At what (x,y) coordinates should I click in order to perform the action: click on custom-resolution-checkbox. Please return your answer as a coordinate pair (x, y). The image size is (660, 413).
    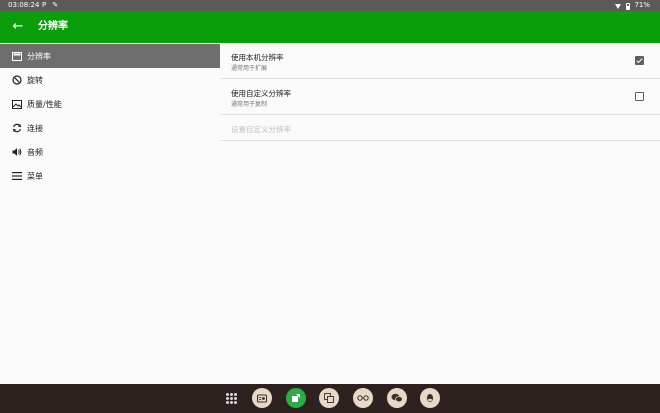
    Looking at the image, I should click on (639, 96).